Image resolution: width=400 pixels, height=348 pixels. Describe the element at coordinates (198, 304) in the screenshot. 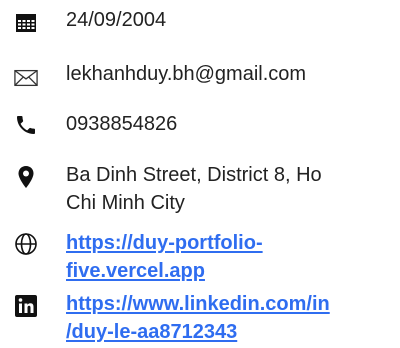

I see `linkedin-link-line-1: https://www.linkedin.com/in` at that location.